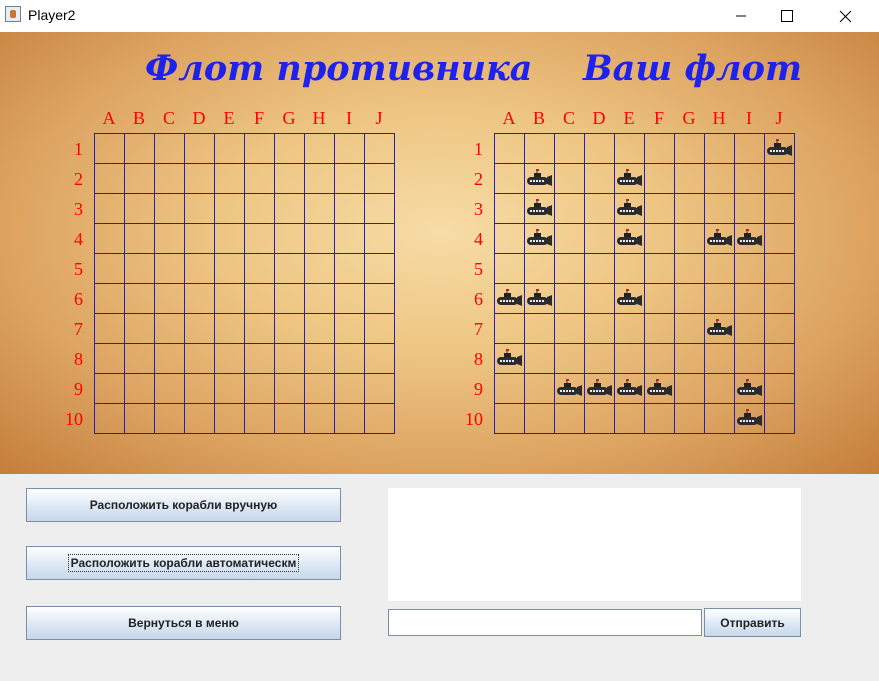 The image size is (879, 681). Describe the element at coordinates (379, 208) in the screenshot. I see `enemy-cell-J3` at that location.